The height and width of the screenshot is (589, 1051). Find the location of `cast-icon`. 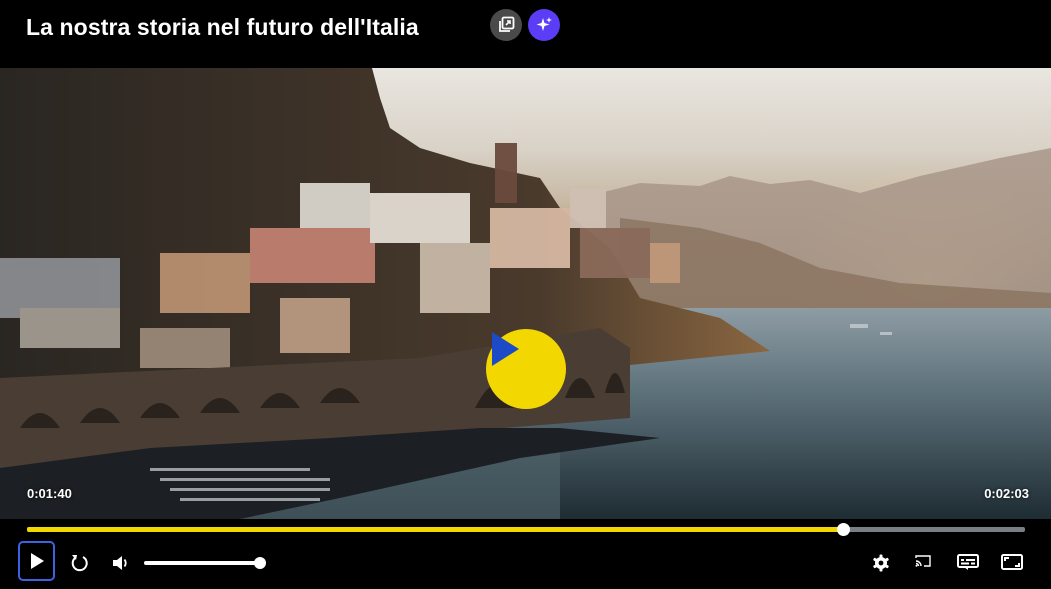

cast-icon is located at coordinates (923, 561).